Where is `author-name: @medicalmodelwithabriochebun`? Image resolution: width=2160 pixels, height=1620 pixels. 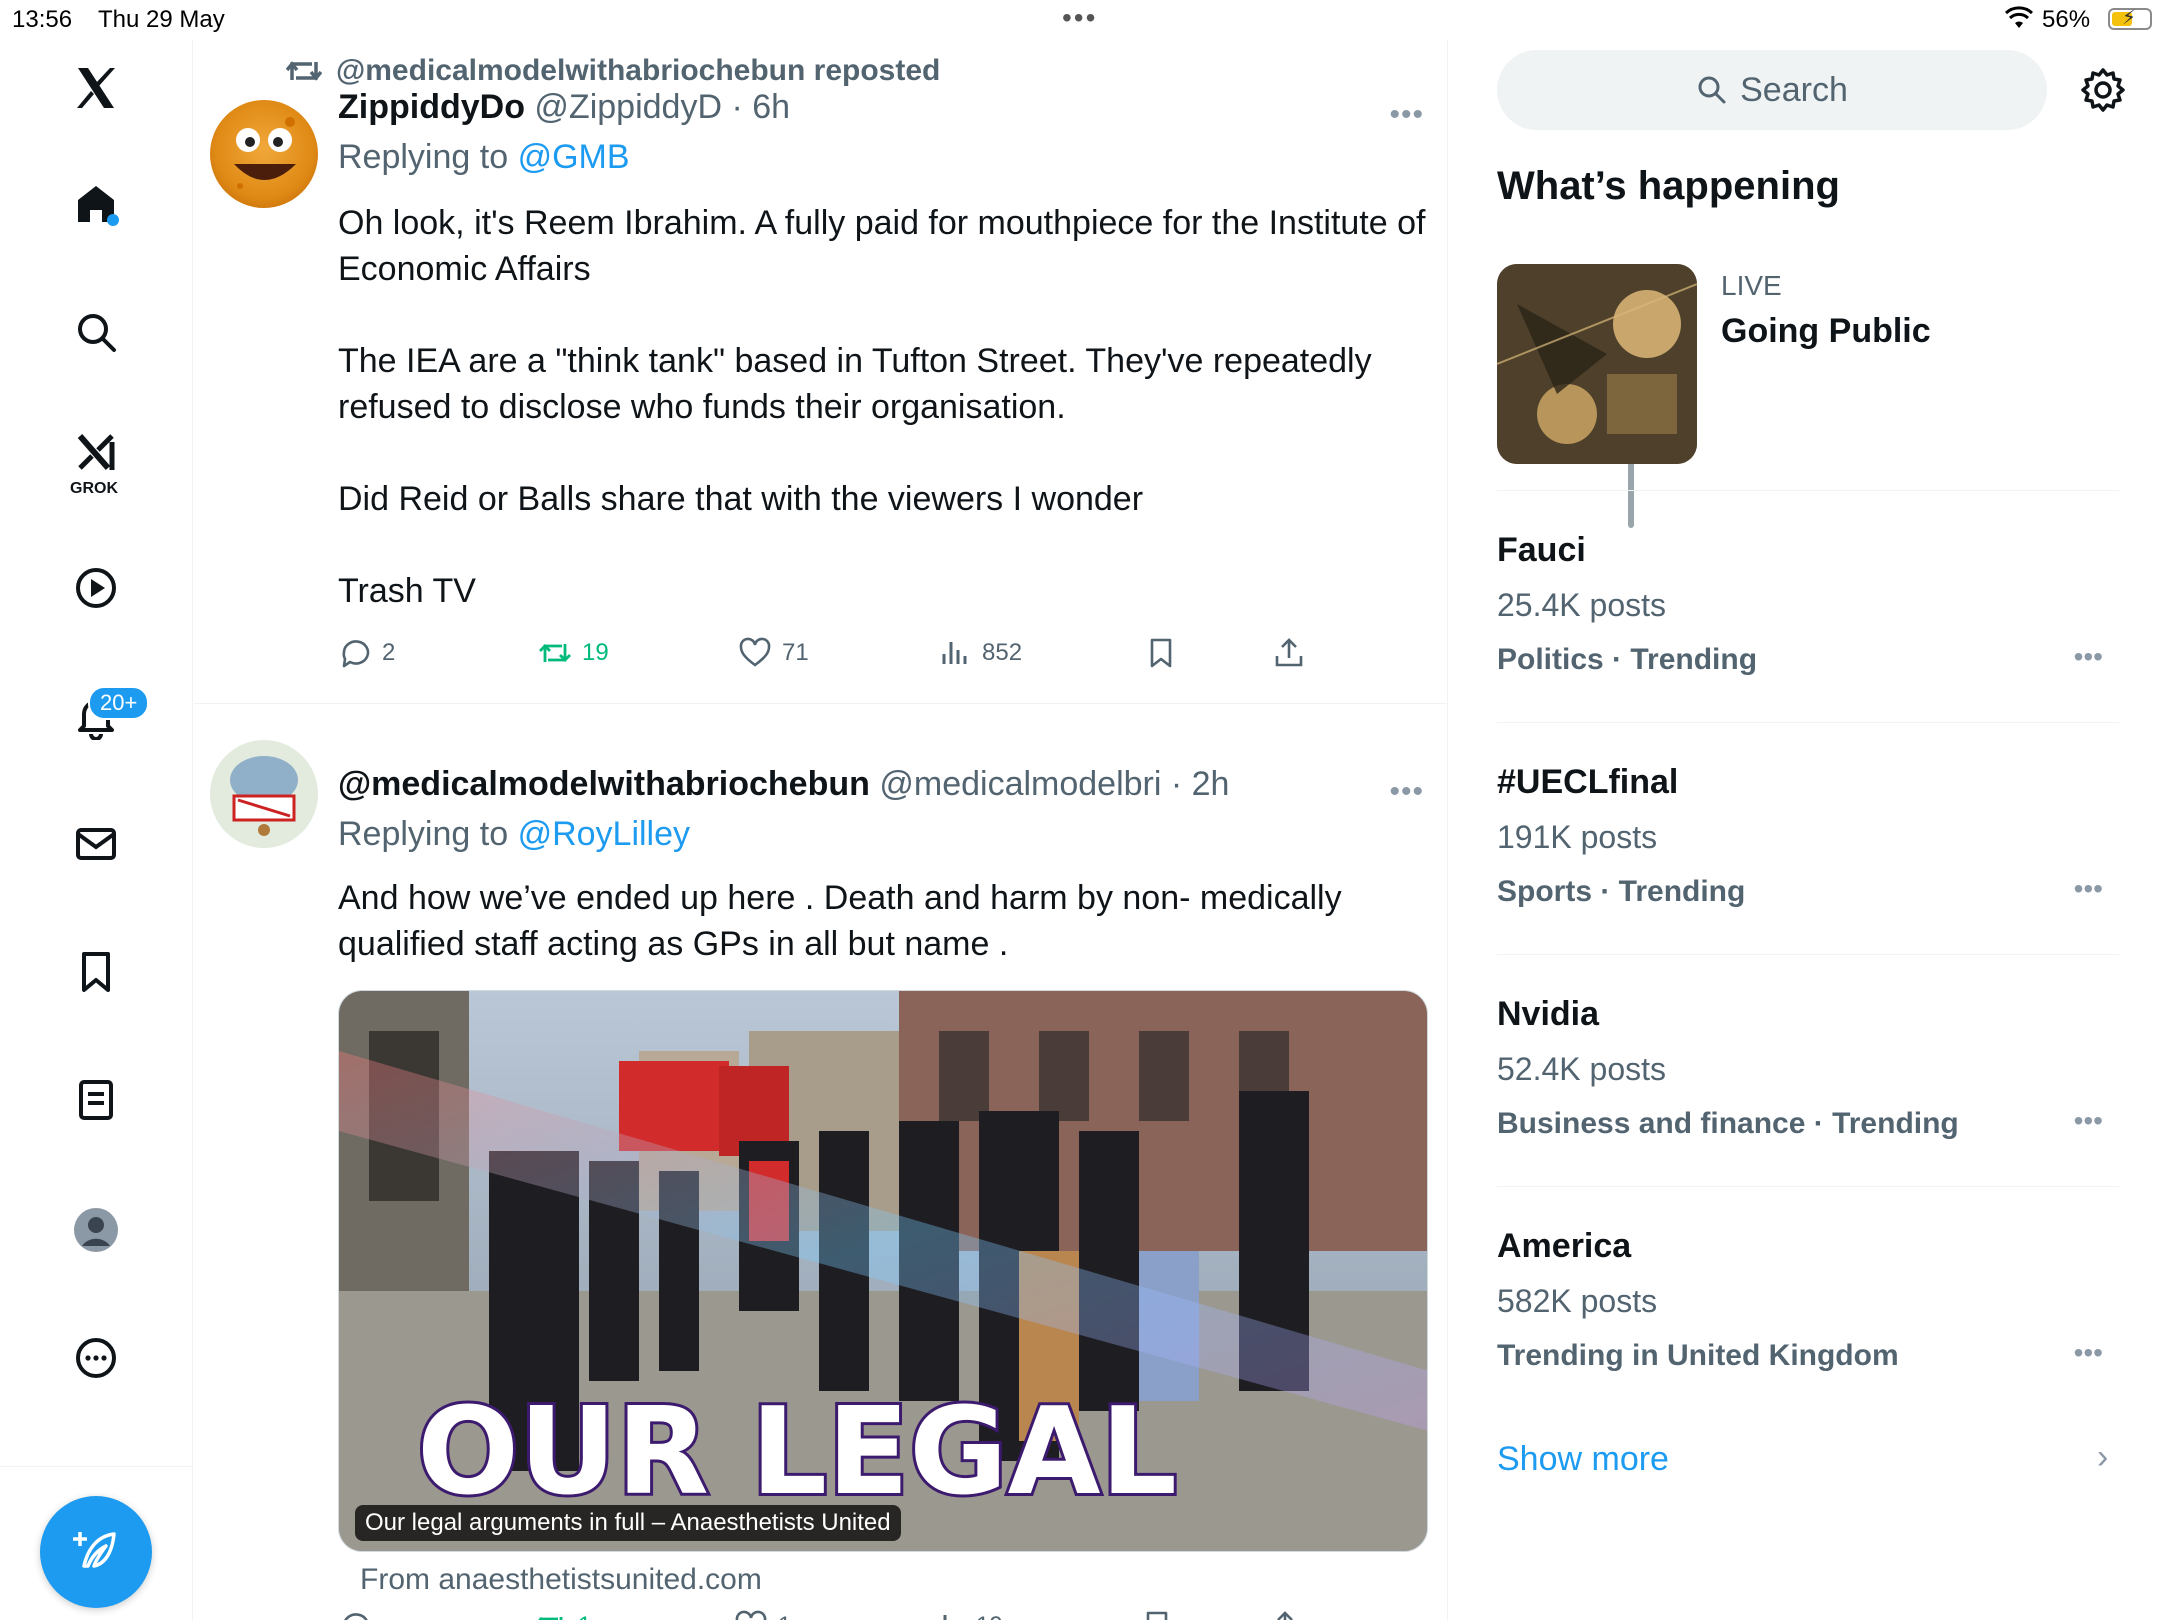 author-name: @medicalmodelwithabriochebun is located at coordinates (604, 784).